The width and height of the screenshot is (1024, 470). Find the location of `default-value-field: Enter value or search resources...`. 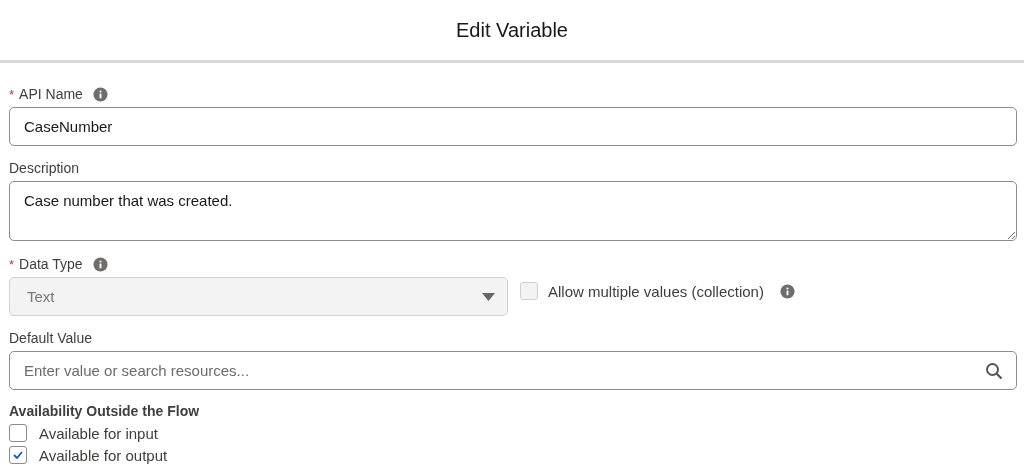

default-value-field: Enter value or search resources... is located at coordinates (513, 370).